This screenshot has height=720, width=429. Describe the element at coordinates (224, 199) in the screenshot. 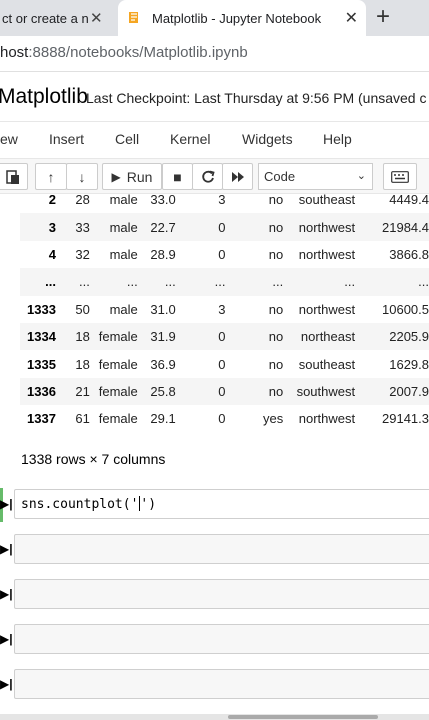

I see `table-row: 2 28 male 33.0 3 no southeast 4449.4` at that location.